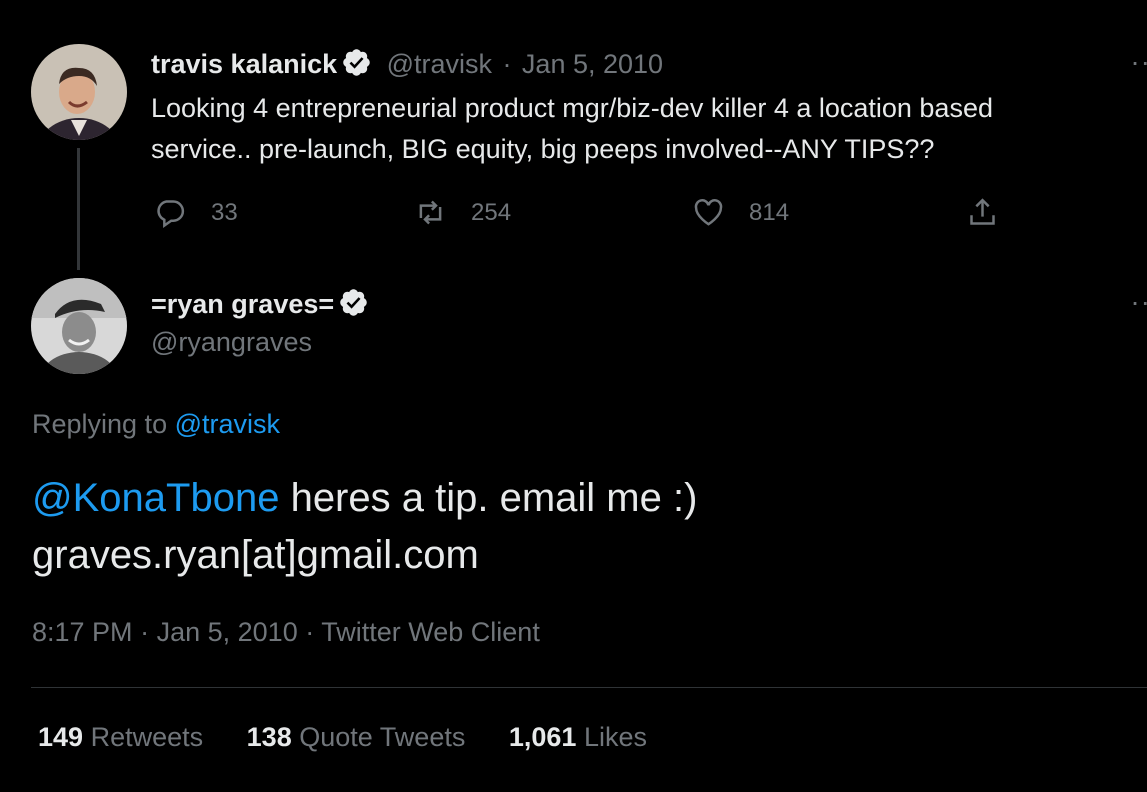  Describe the element at coordinates (61, 737) in the screenshot. I see `retweets-count: 149` at that location.